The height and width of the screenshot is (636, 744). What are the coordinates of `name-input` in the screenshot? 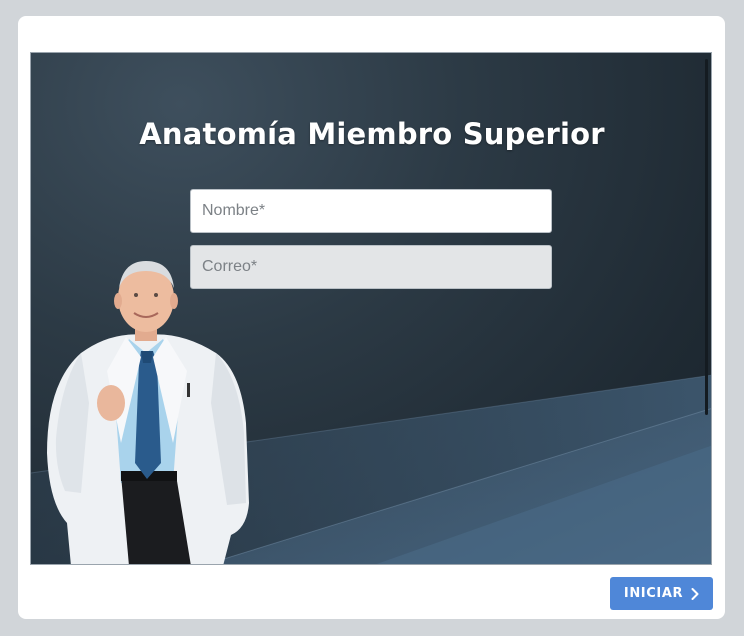 It's located at (371, 211).